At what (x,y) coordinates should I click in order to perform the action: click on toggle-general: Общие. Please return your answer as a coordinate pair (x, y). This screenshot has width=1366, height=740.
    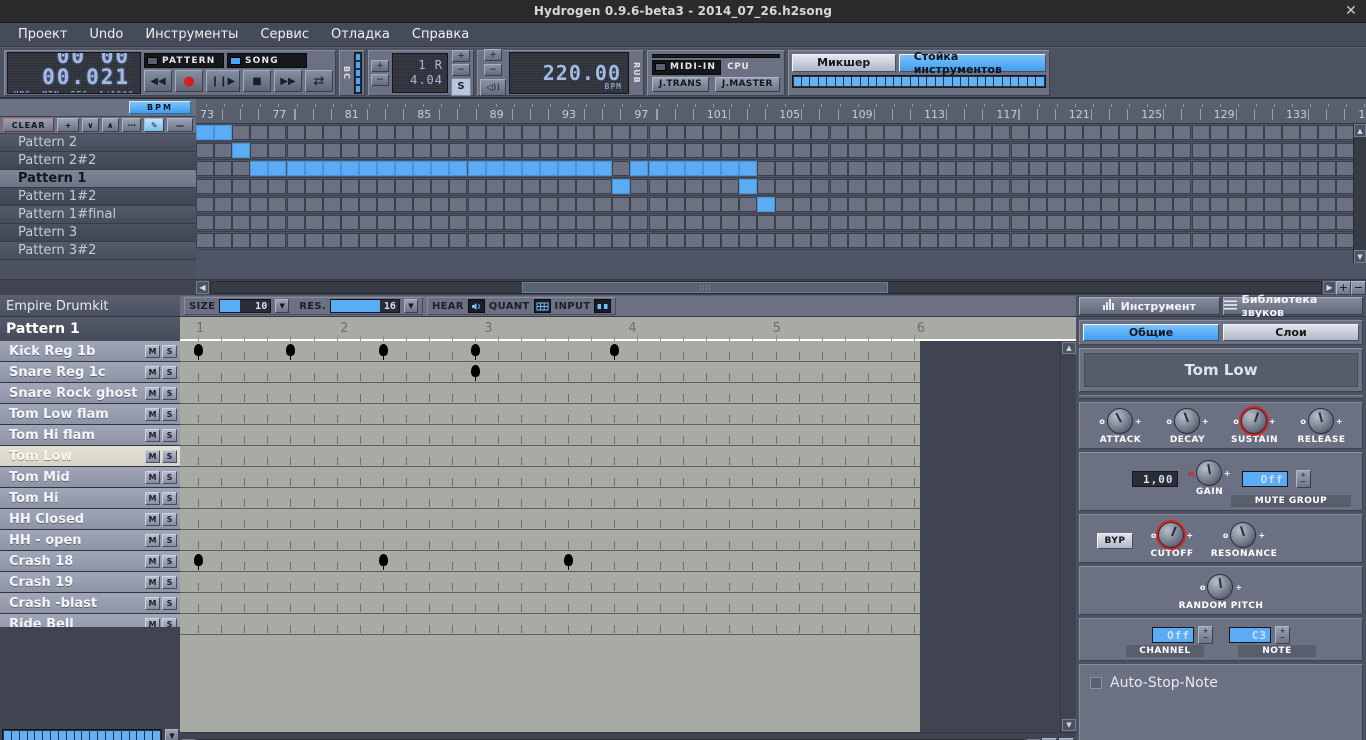
    Looking at the image, I should click on (1151, 332).